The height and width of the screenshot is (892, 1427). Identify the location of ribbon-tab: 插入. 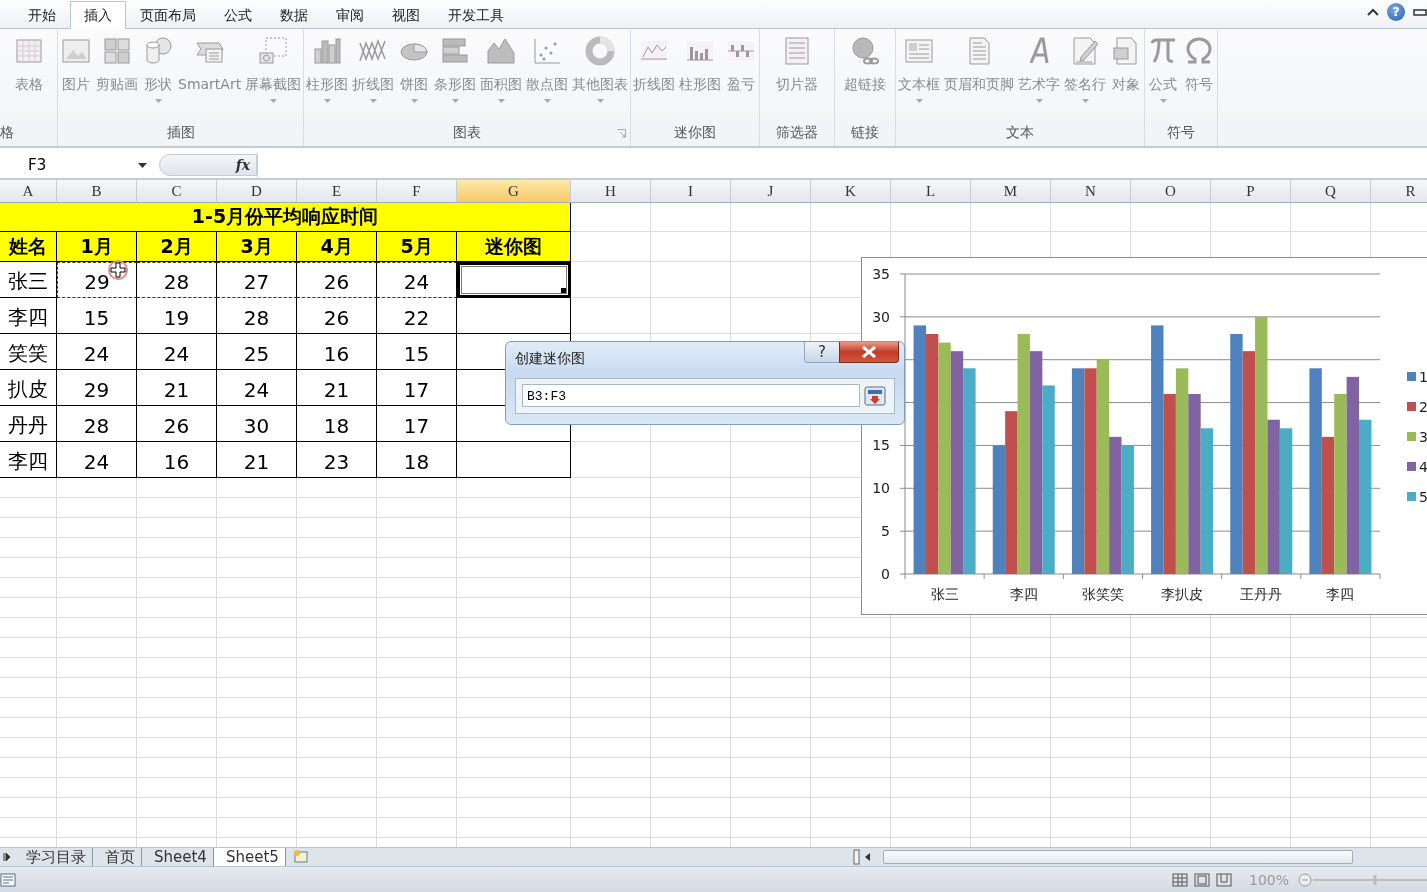
(98, 15).